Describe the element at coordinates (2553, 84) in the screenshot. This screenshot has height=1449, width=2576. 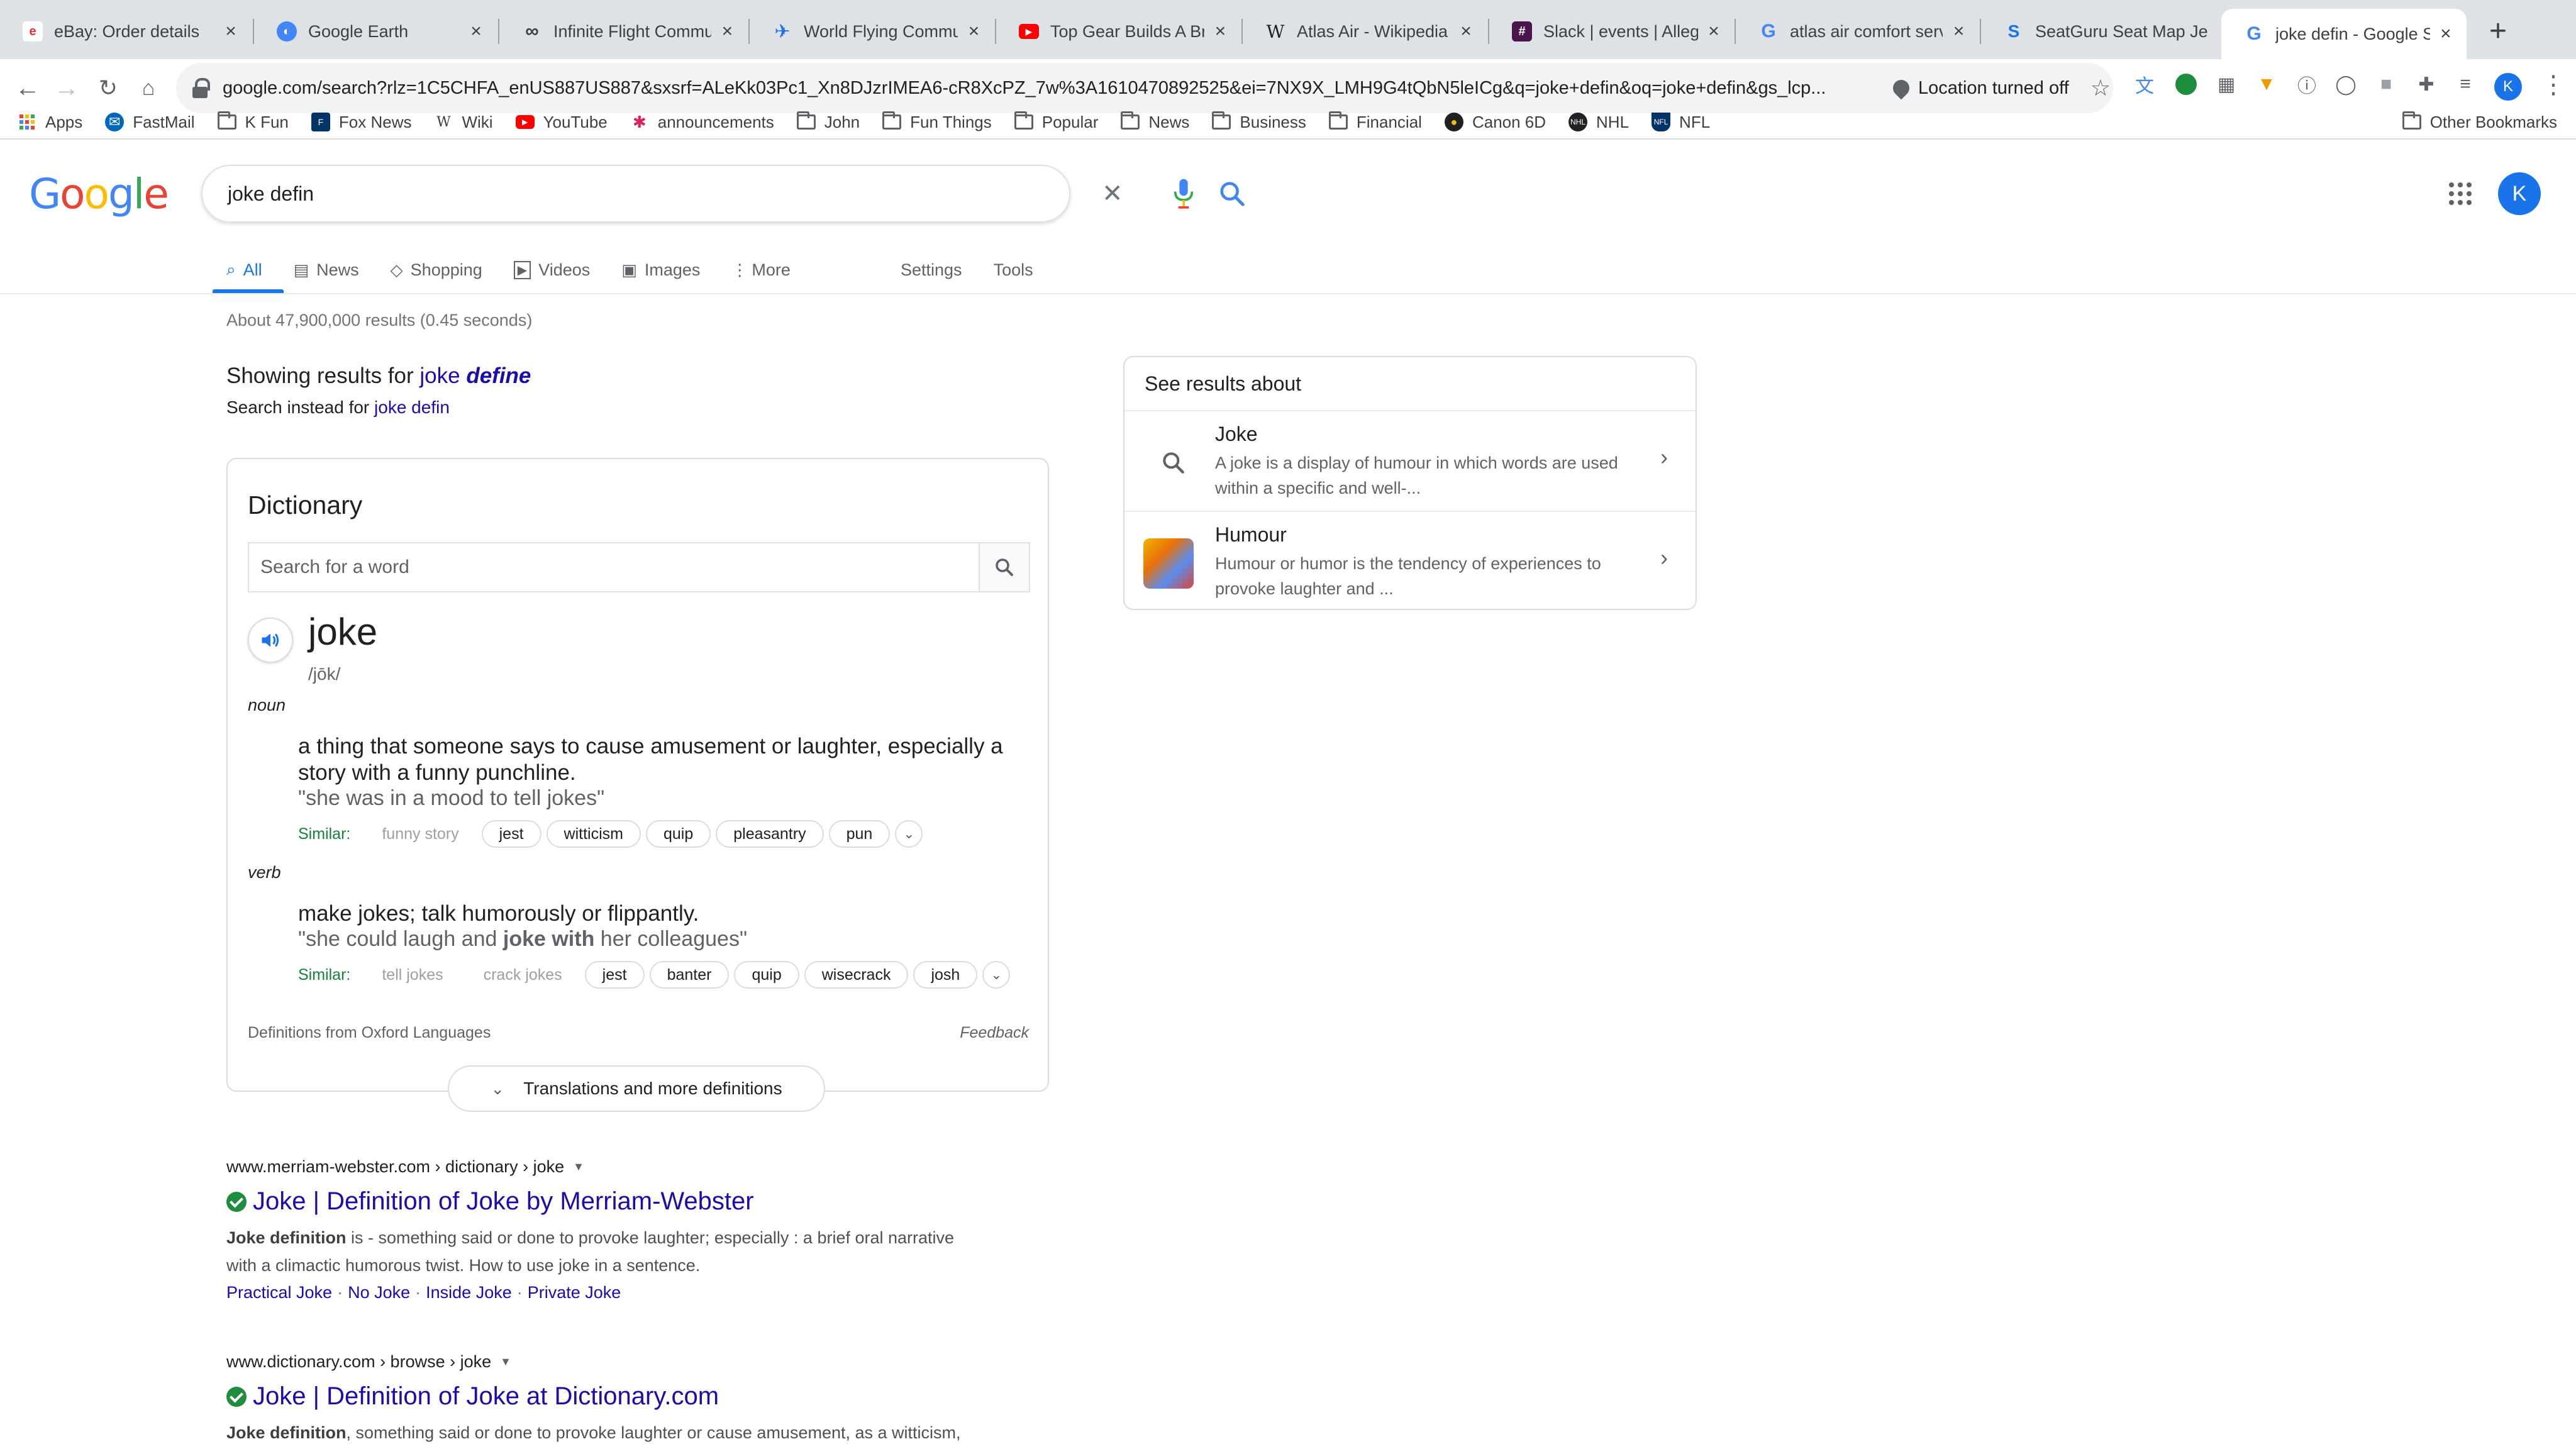
I see `browser-menu-icon: ⋮` at that location.